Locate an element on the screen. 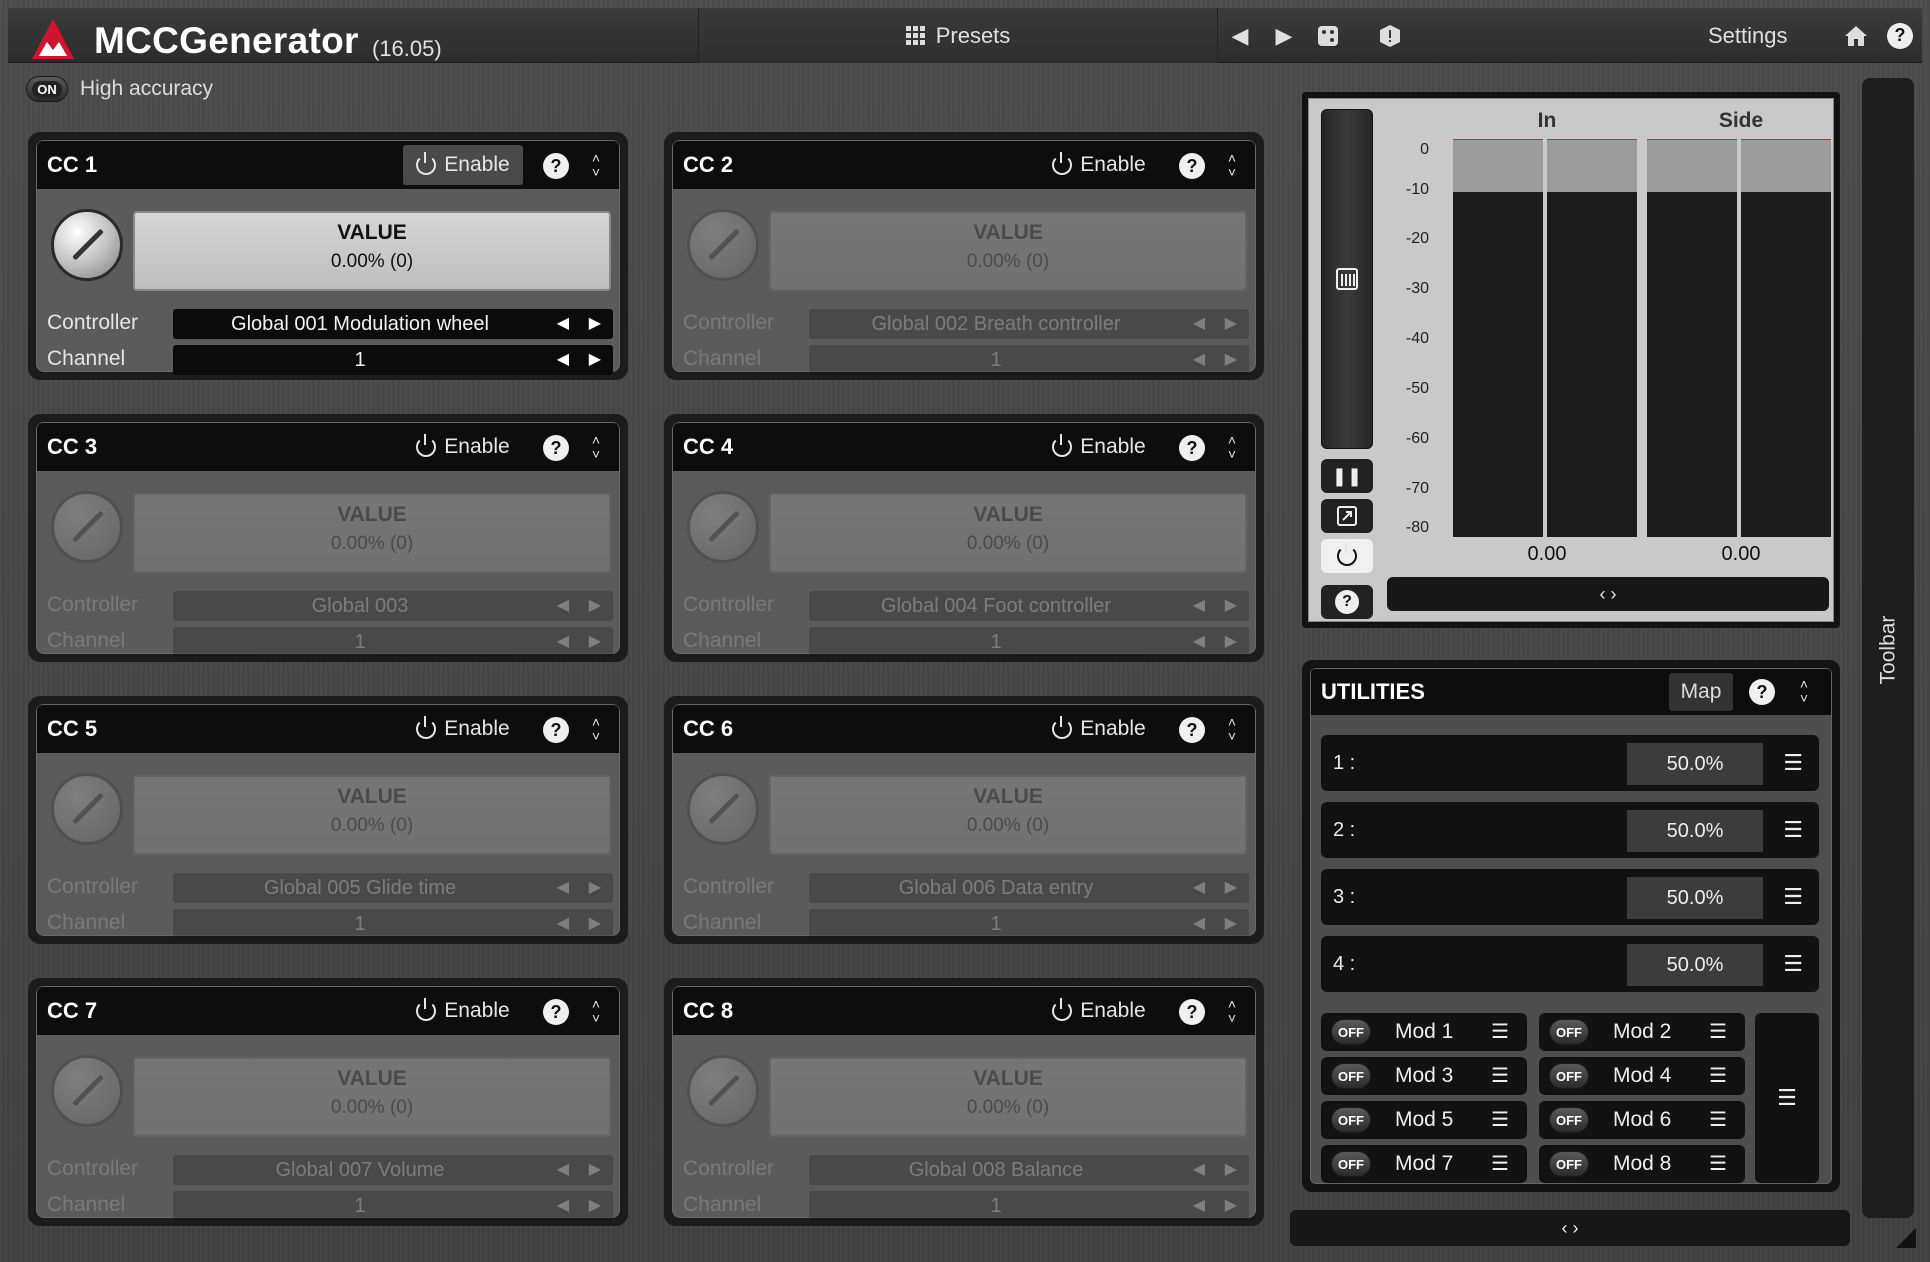 The image size is (1930, 1262). controller-select: Global 001 Modulation wheel ◀ ▶ is located at coordinates (393, 324).